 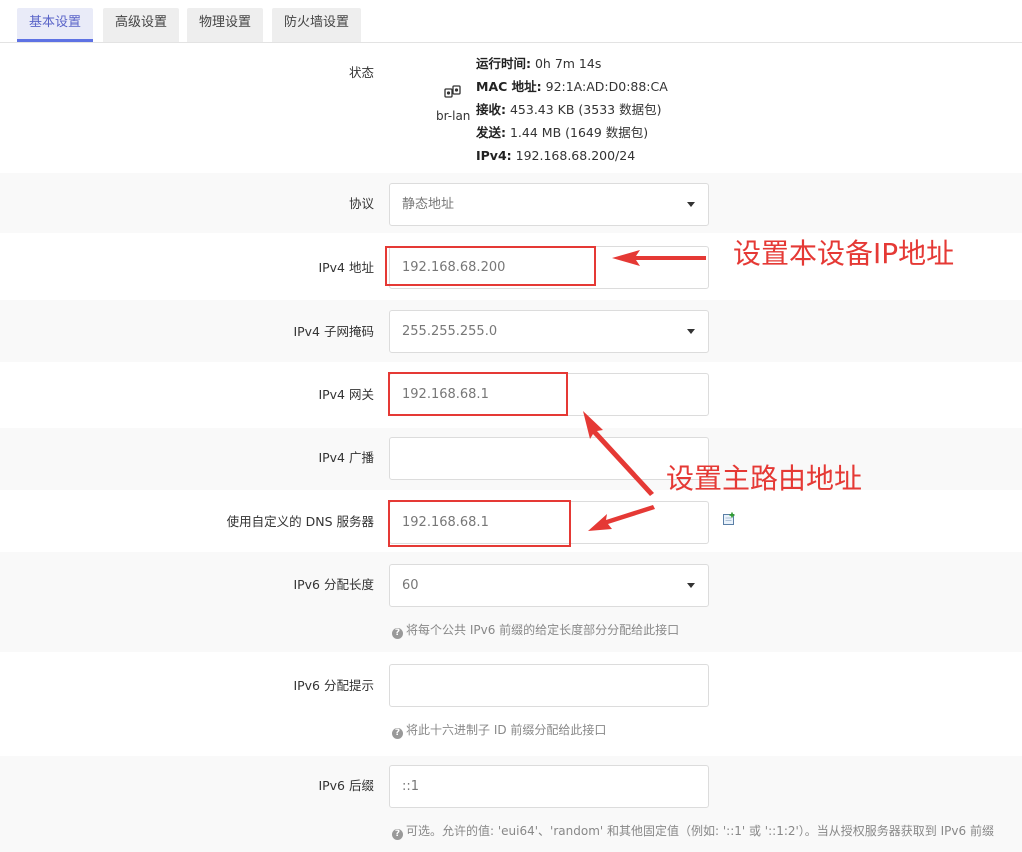 What do you see at coordinates (572, 86) in the screenshot?
I see `status-mac: MAC 地址: 92:1A:AD:D0:88:CA` at bounding box center [572, 86].